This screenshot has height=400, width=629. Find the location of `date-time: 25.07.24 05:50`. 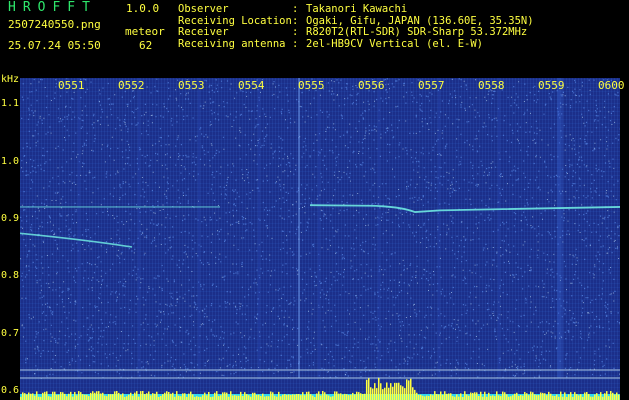

date-time: 25.07.24 05:50 is located at coordinates (54, 45).